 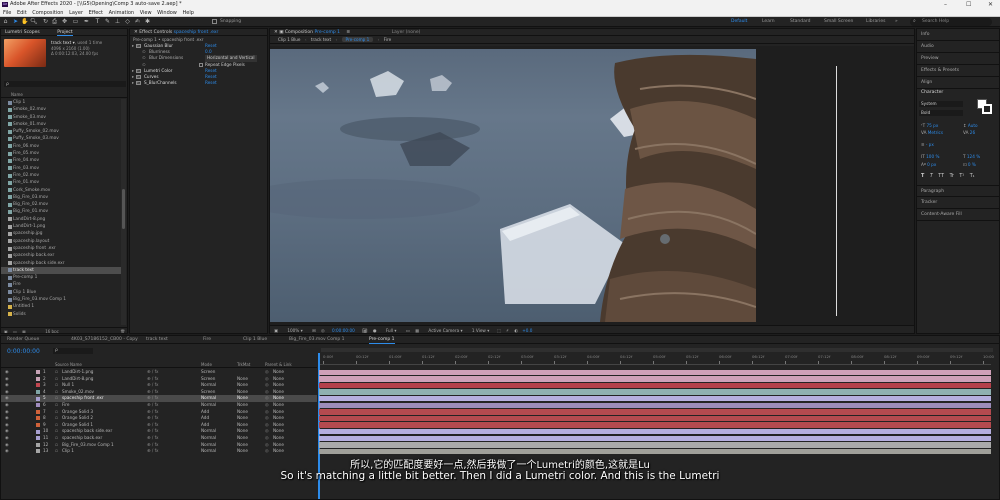 I want to click on kerning-field: VA Metrics, so click(x=932, y=132).